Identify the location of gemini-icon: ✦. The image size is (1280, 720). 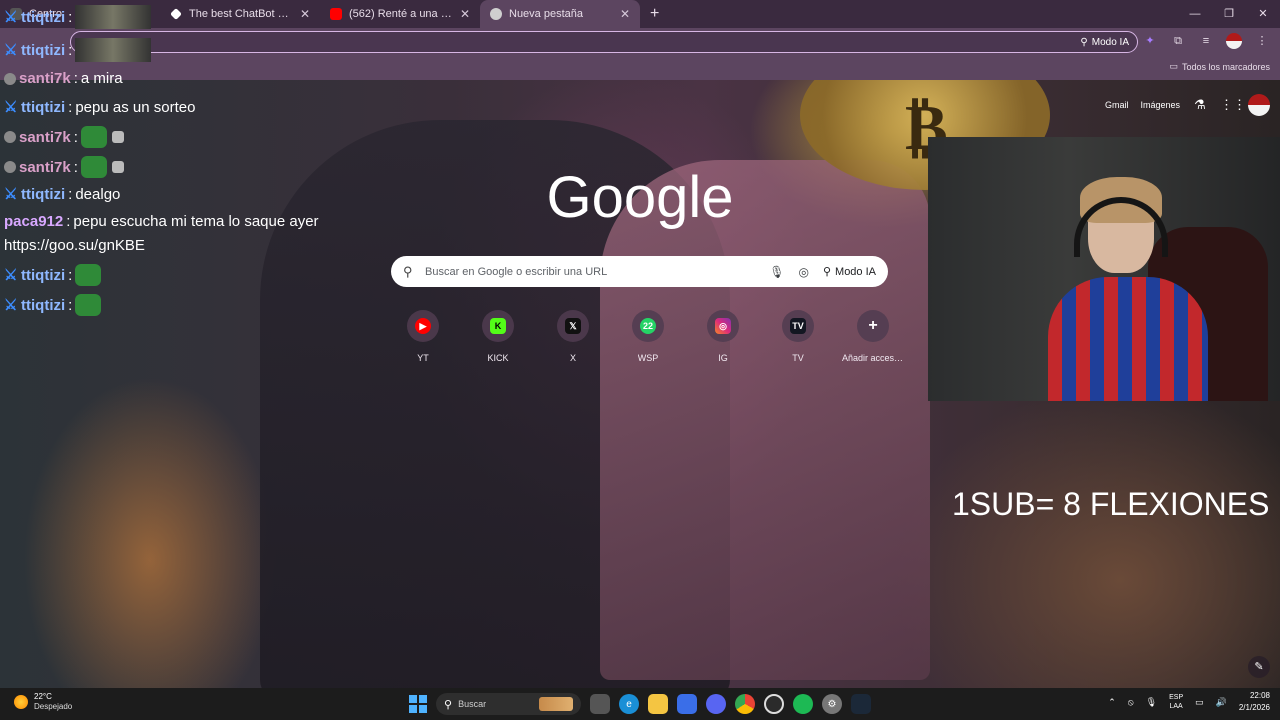
(1150, 41).